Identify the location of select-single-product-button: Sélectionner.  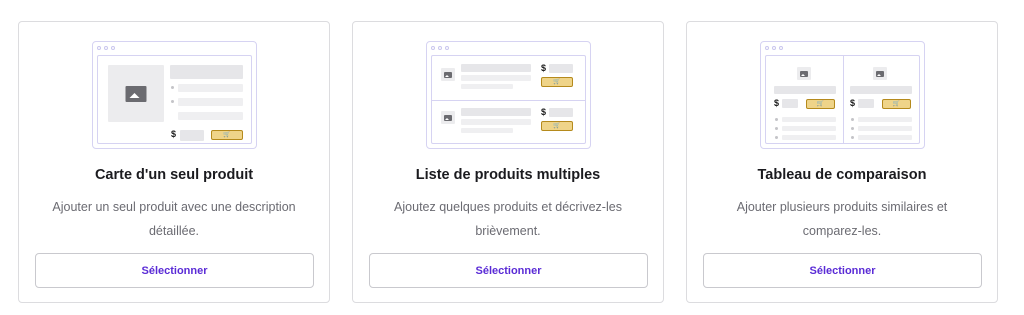
(174, 270).